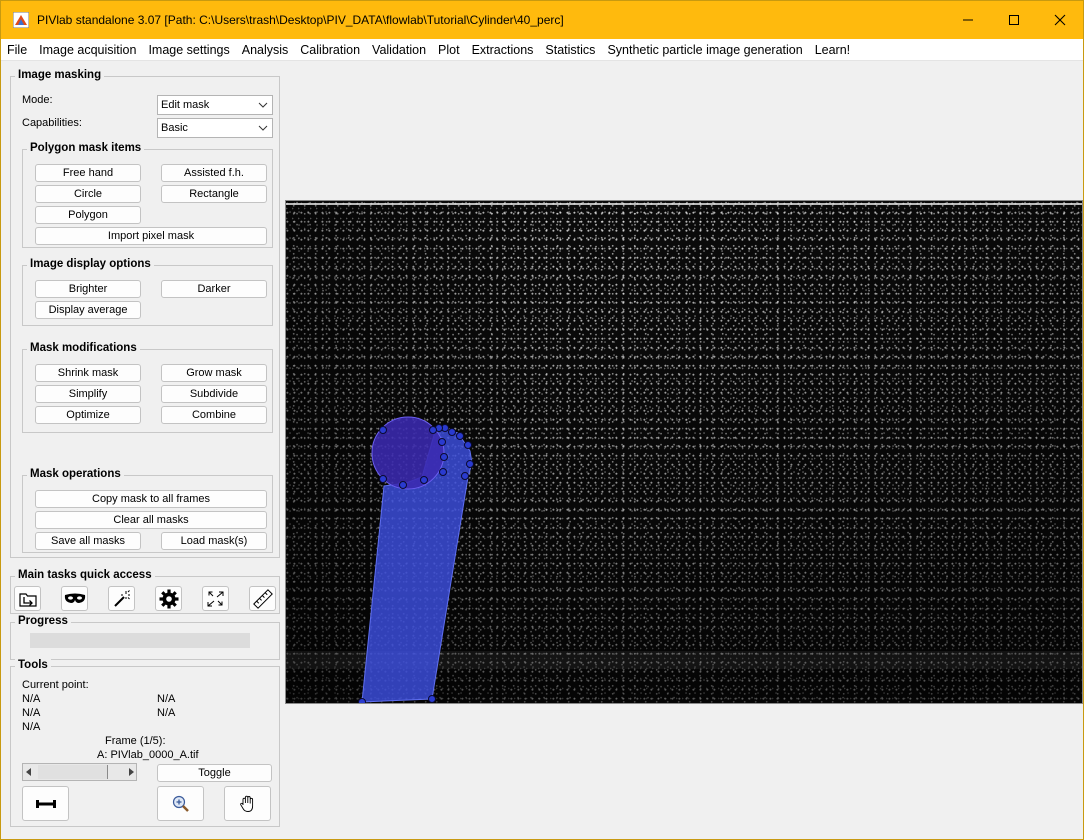 Image resolution: width=1084 pixels, height=840 pixels. Describe the element at coordinates (151, 520) in the screenshot. I see `clear-all-masks-button: Clear all masks` at that location.